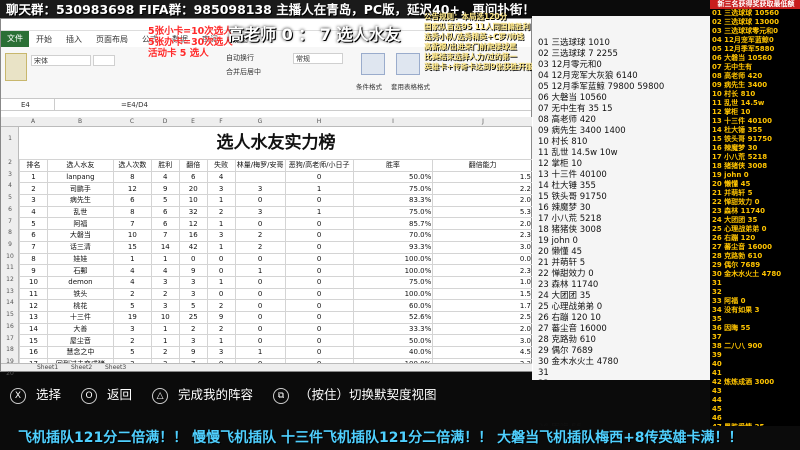 The width and height of the screenshot is (800, 450). What do you see at coordinates (10, 314) in the screenshot?
I see `row-number: 15` at bounding box center [10, 314].